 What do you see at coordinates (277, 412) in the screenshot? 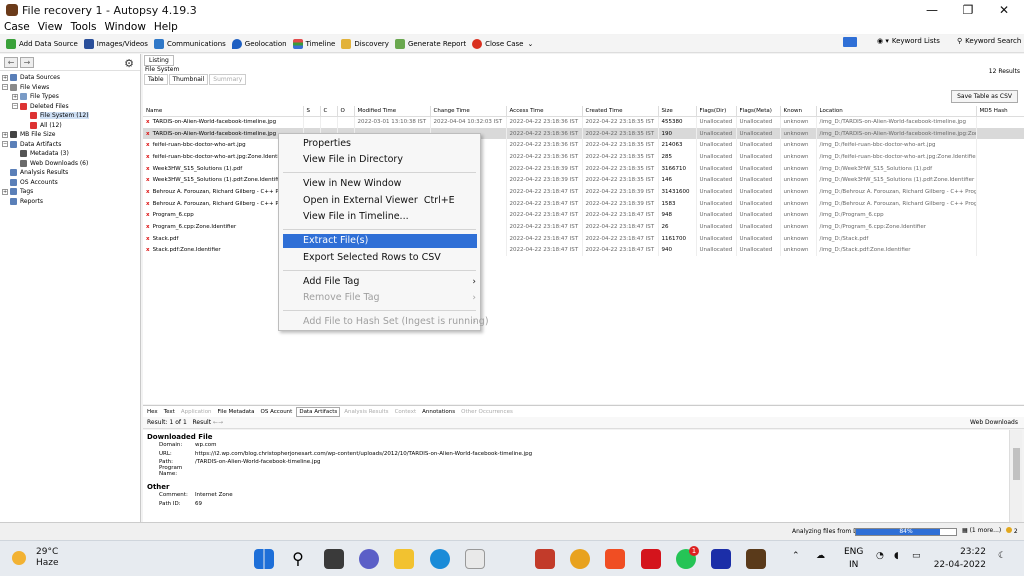
I see `viewer-tab: OS Account` at bounding box center [277, 412].